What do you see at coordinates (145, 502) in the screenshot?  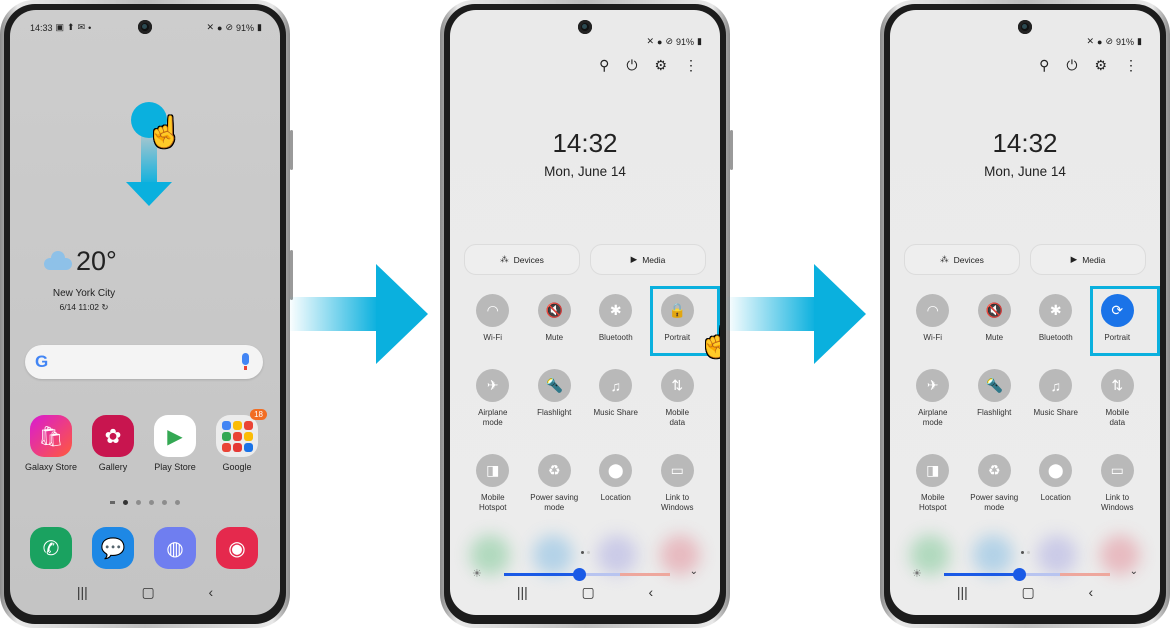 I see `page-indicator` at bounding box center [145, 502].